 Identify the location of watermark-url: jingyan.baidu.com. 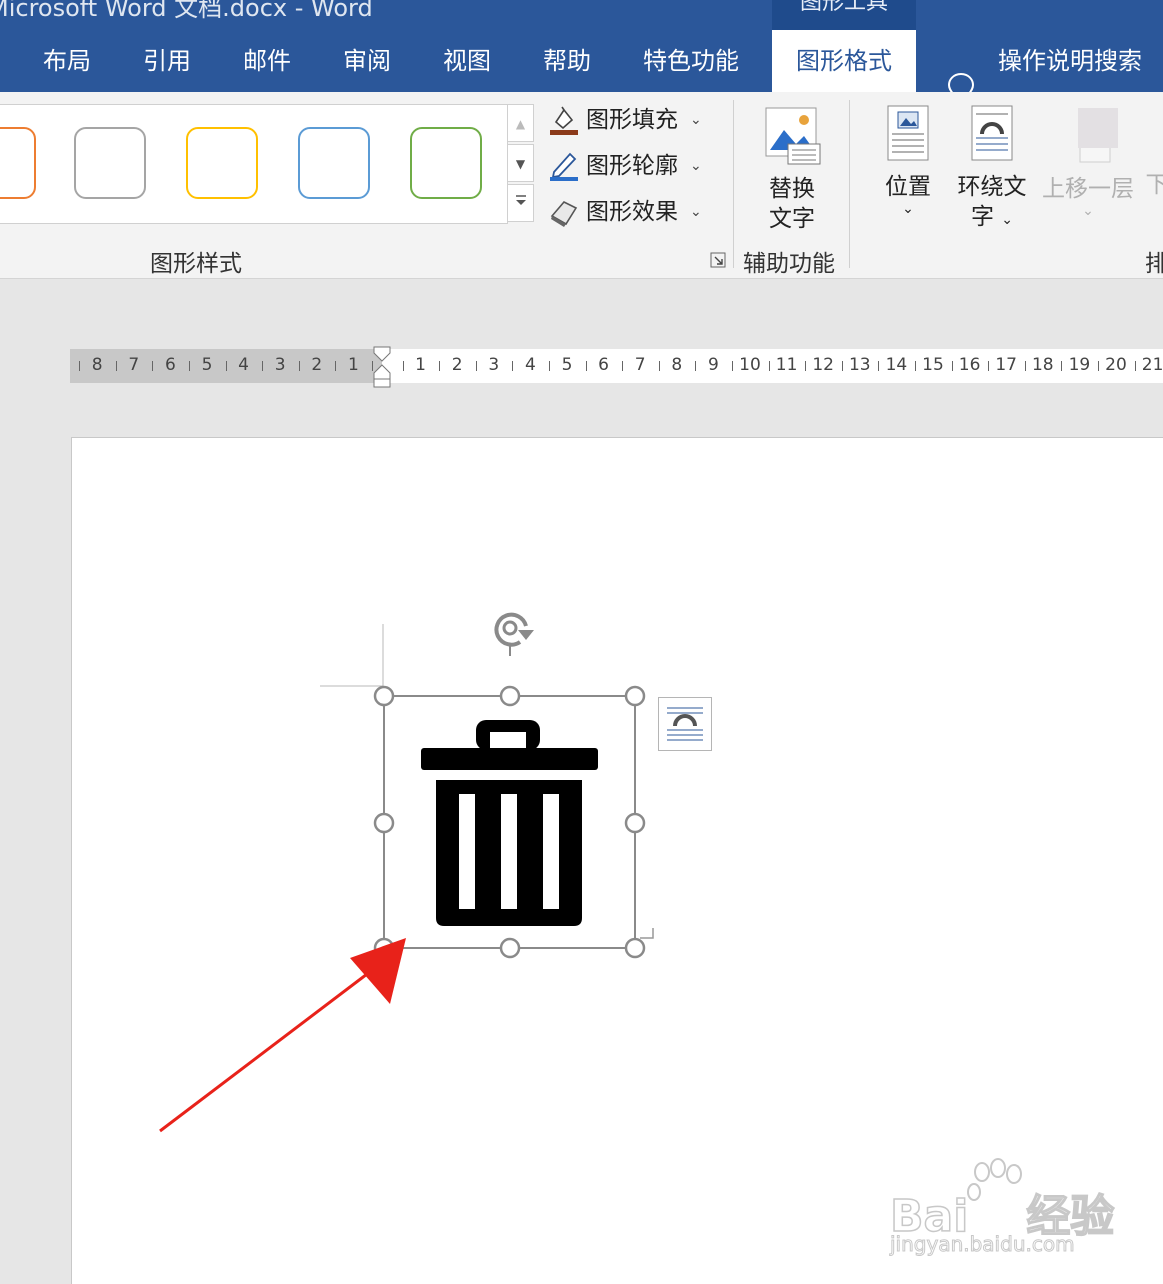
(982, 1244).